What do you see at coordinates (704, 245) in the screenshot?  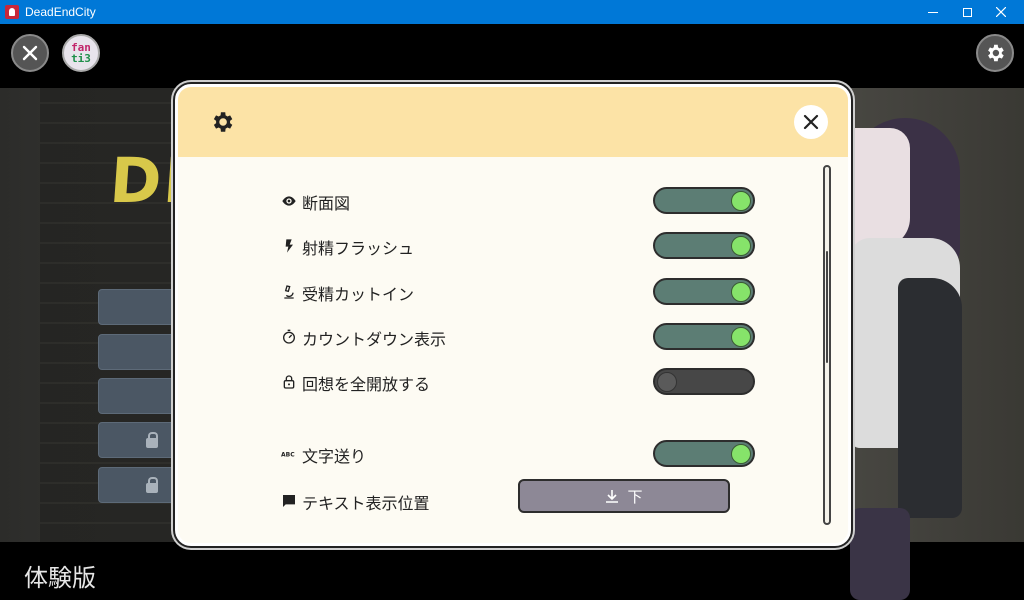 I see `flash-toggle` at bounding box center [704, 245].